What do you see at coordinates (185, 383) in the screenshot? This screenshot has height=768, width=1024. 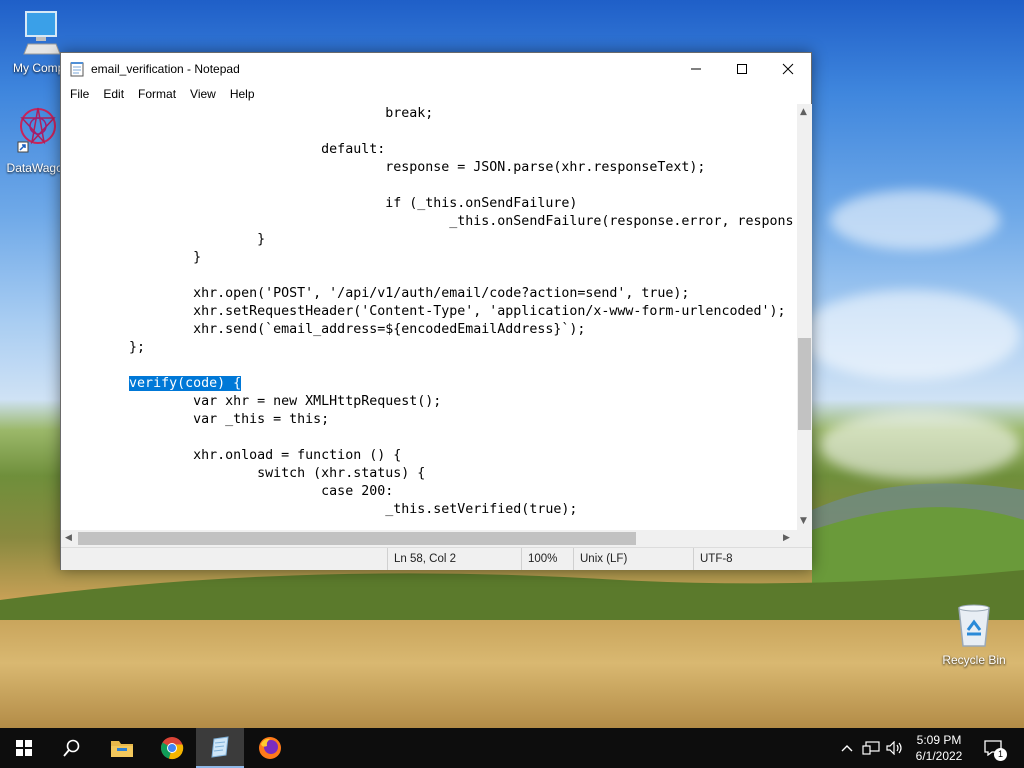 I see `selected-text: verify(code) {` at bounding box center [185, 383].